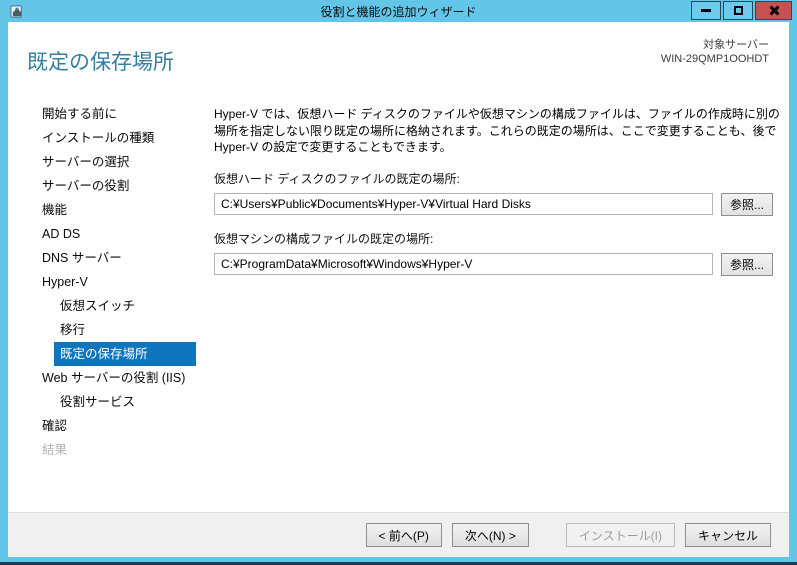 The width and height of the screenshot is (797, 565). What do you see at coordinates (104, 258) in the screenshot?
I see `sidebar-item-dns-server: DNS サーバー` at bounding box center [104, 258].